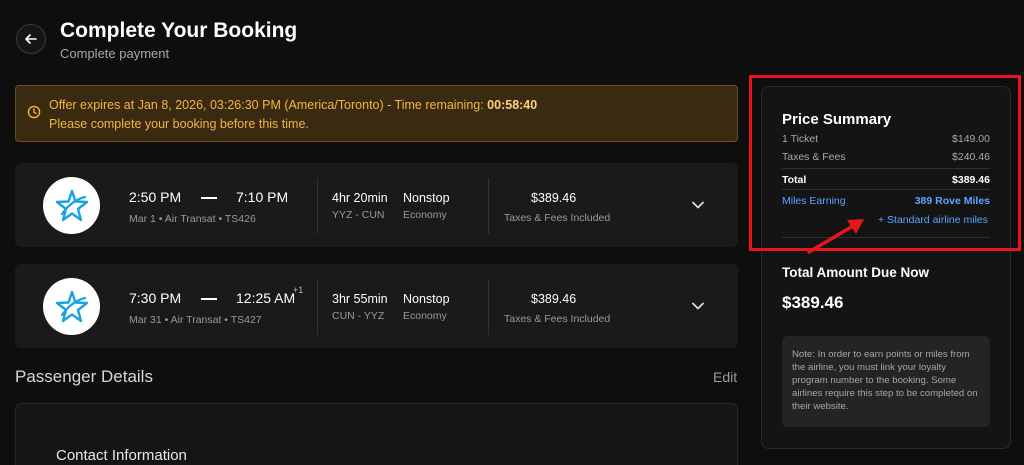  I want to click on amount-due-heading: Total Amount Due Now, so click(855, 272).